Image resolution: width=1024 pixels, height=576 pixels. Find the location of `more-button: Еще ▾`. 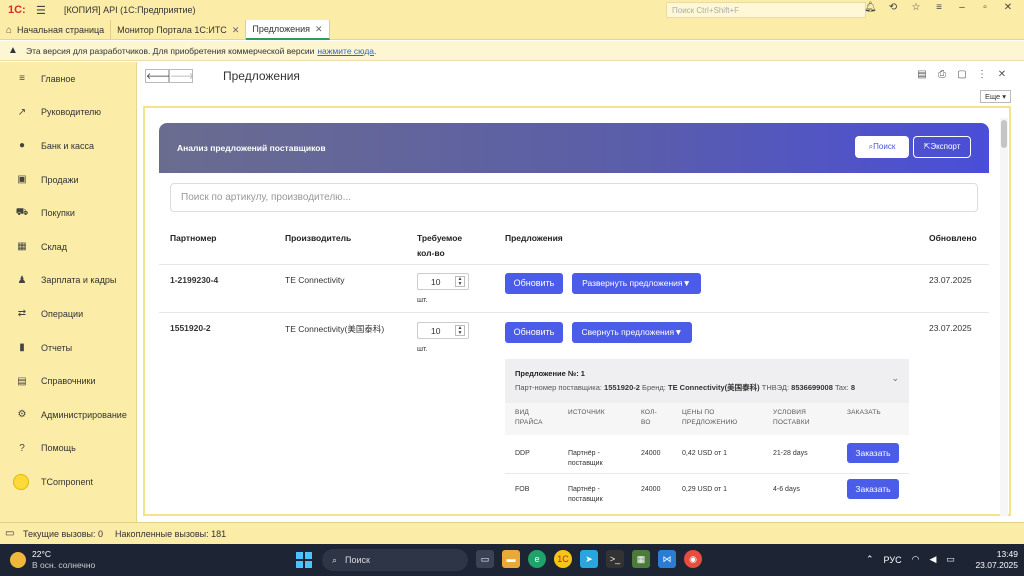

more-button: Еще ▾ is located at coordinates (995, 96).